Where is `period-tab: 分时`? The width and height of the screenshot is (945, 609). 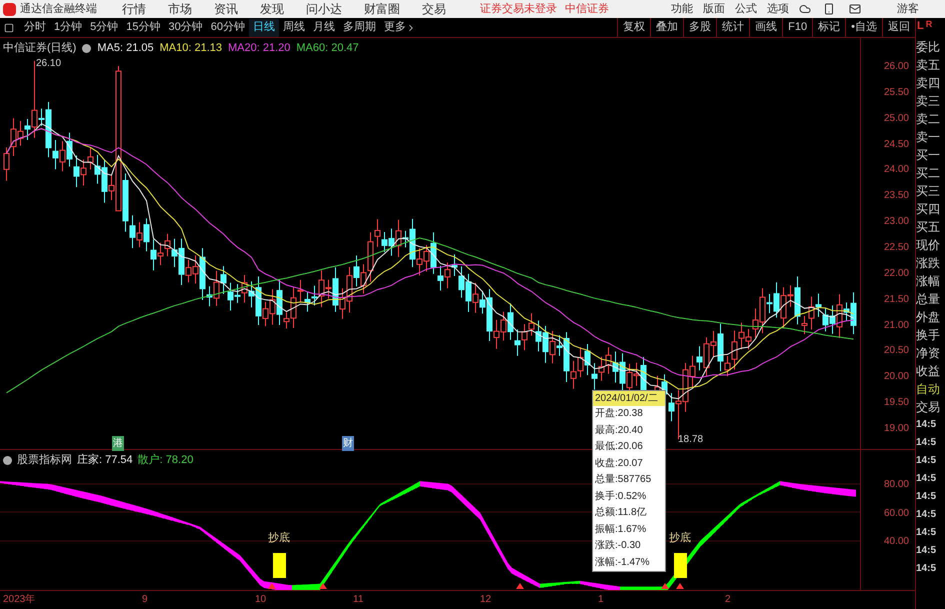 period-tab: 分时 is located at coordinates (35, 27).